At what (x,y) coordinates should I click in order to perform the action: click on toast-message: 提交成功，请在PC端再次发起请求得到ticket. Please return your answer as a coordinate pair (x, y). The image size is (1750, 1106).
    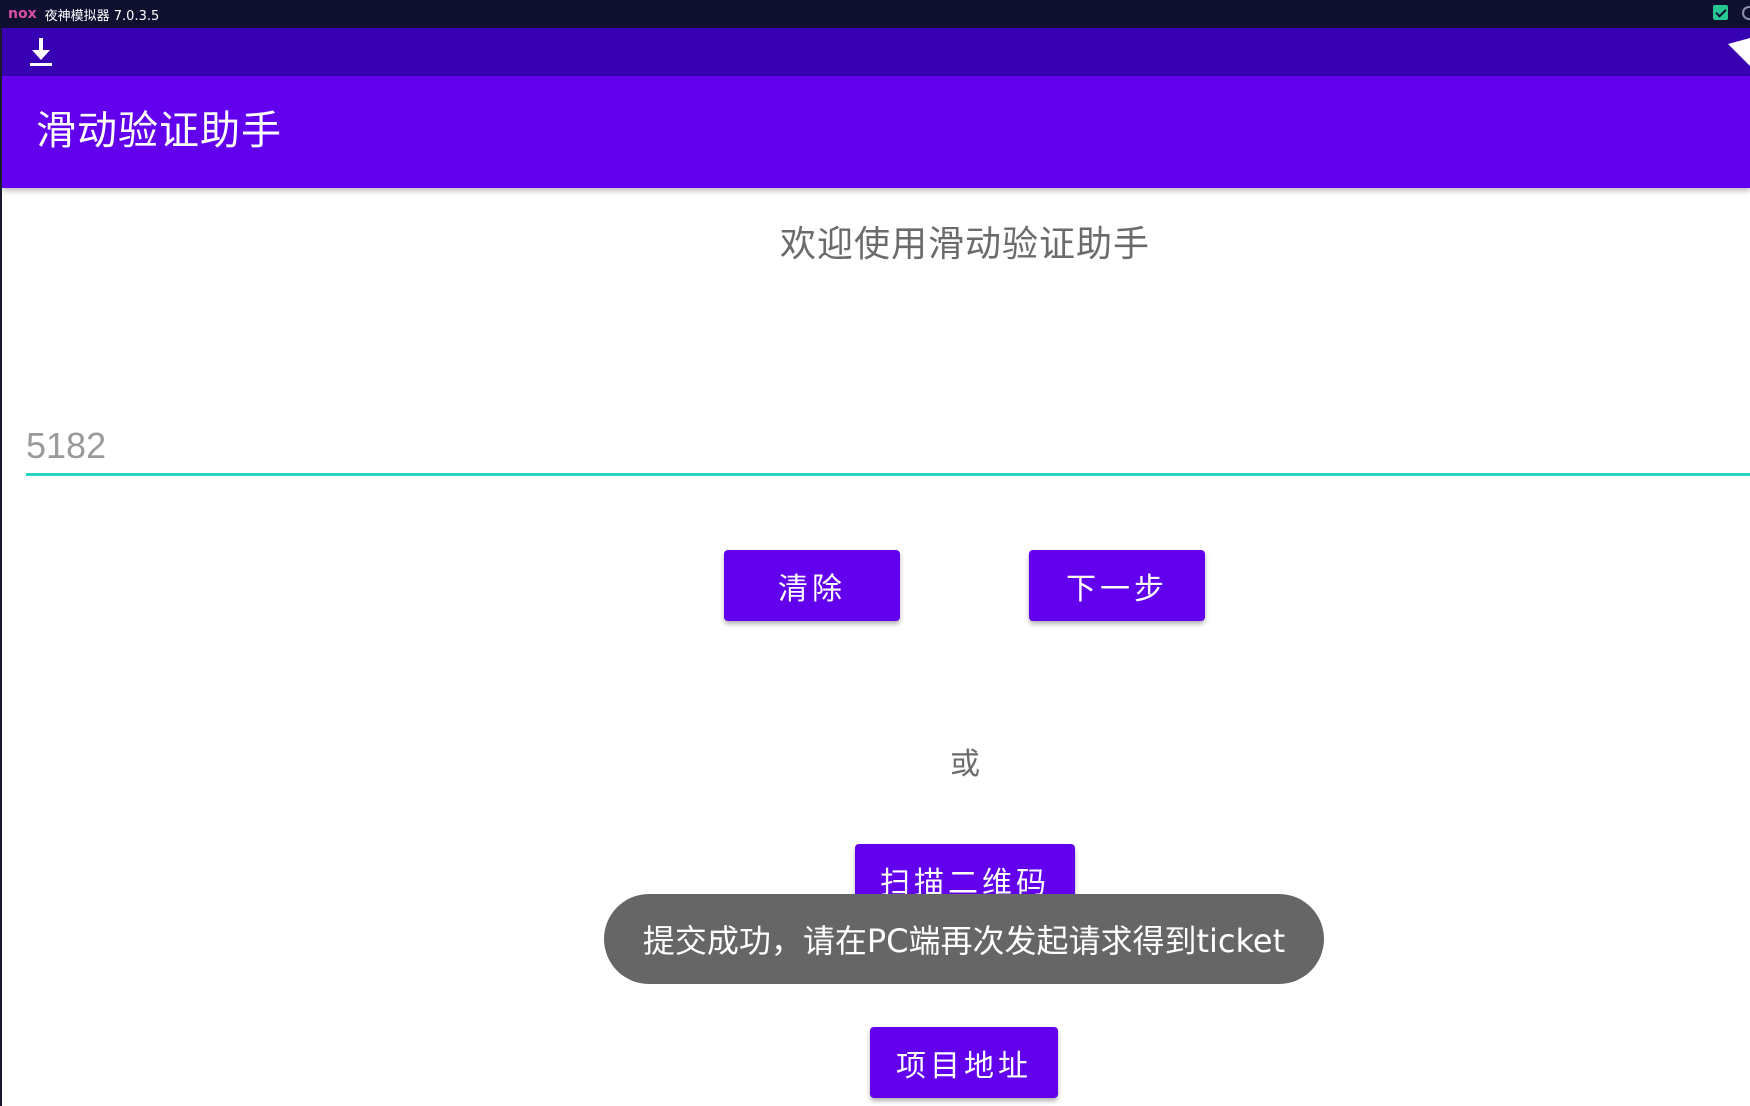
    Looking at the image, I should click on (964, 939).